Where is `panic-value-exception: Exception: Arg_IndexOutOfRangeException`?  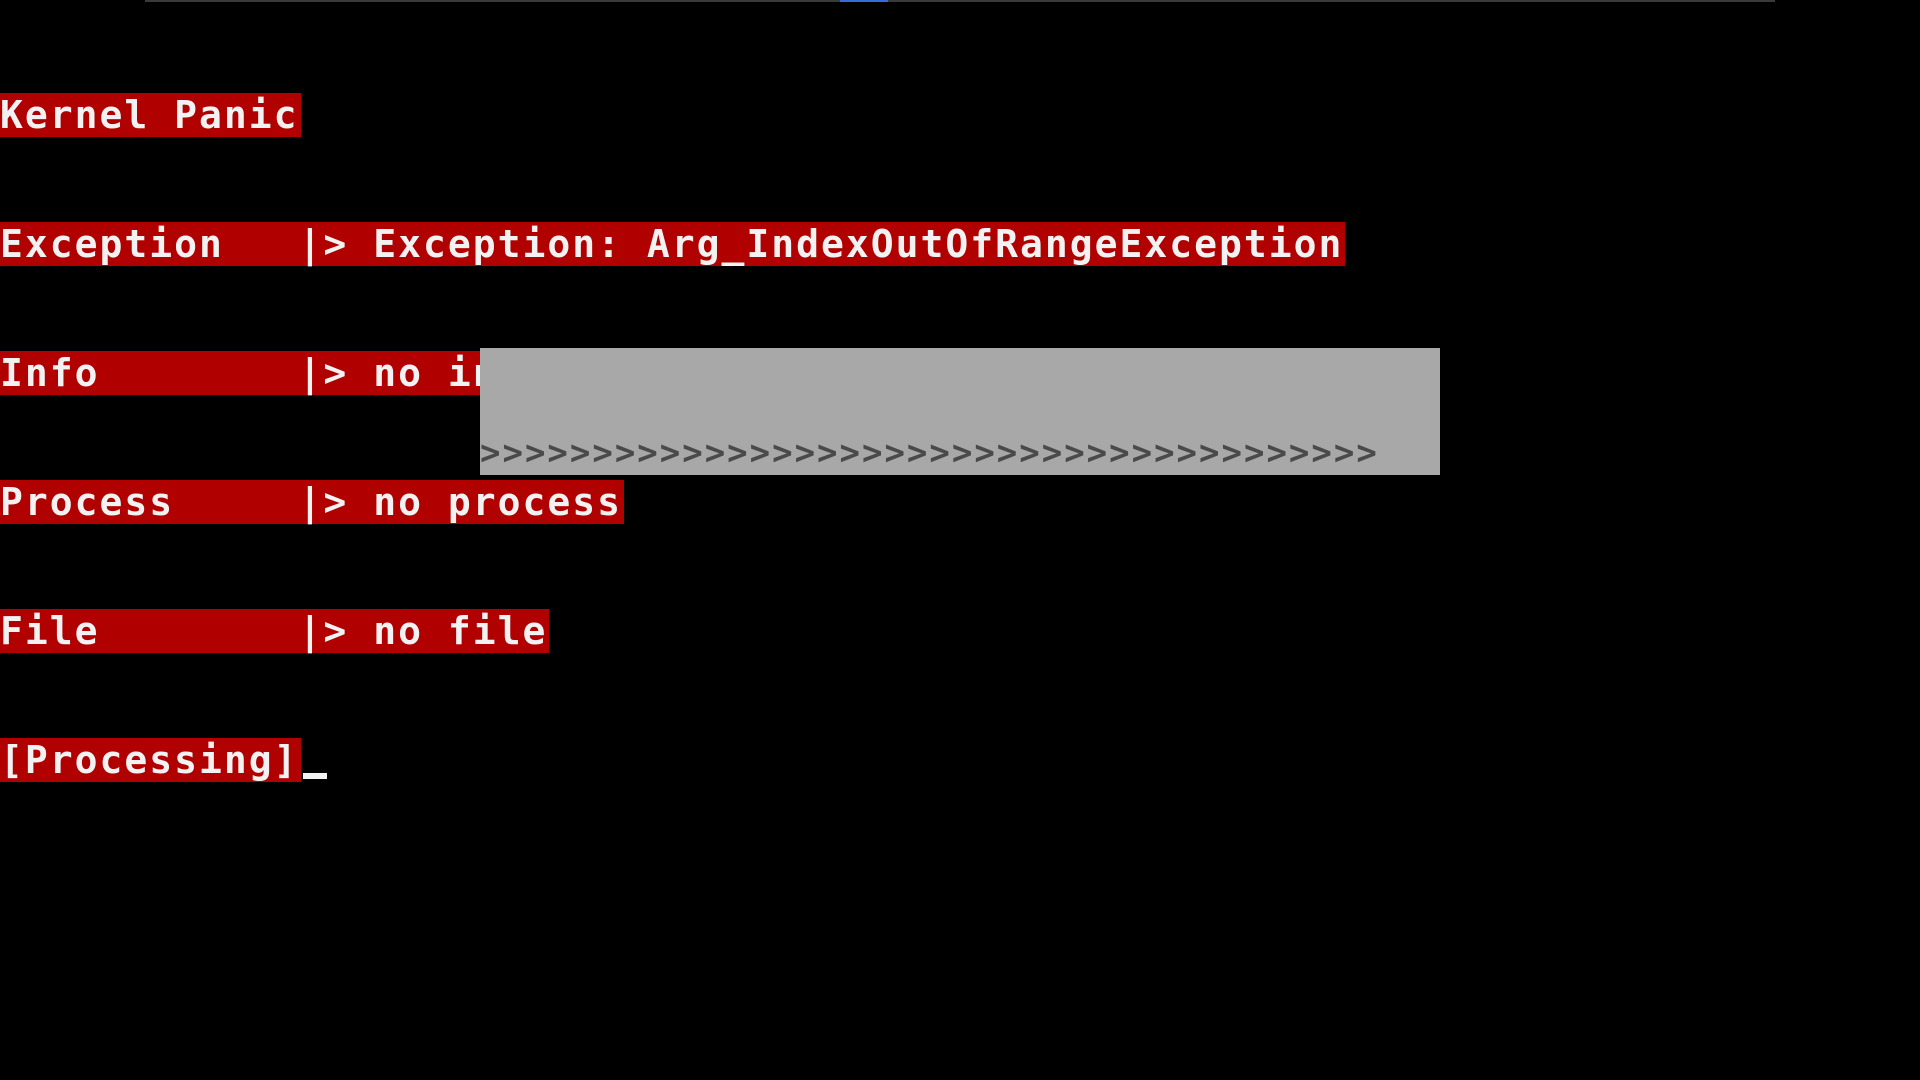
panic-value-exception: Exception: Arg_IndexOutOfRangeException is located at coordinates (858, 244).